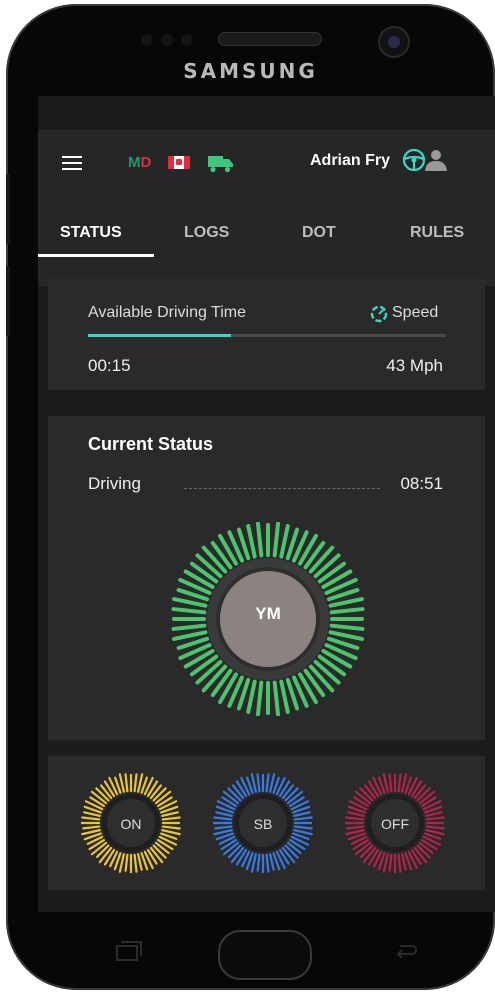  Describe the element at coordinates (160, 335) in the screenshot. I see `driving-progress-fill` at that location.